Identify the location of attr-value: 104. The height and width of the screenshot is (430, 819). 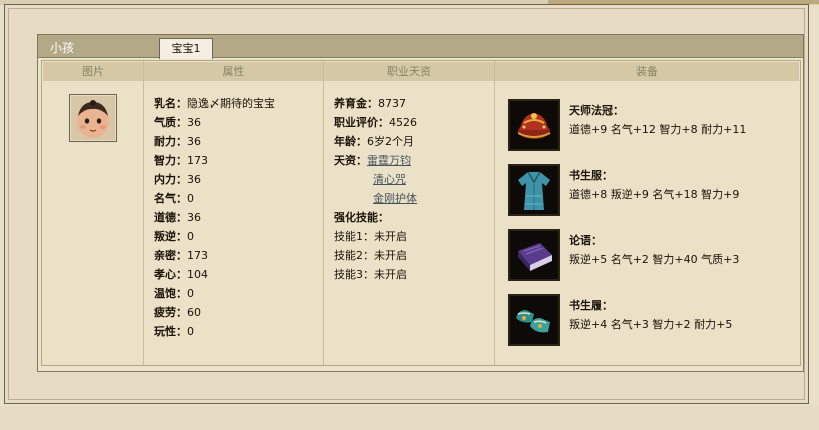
(197, 274).